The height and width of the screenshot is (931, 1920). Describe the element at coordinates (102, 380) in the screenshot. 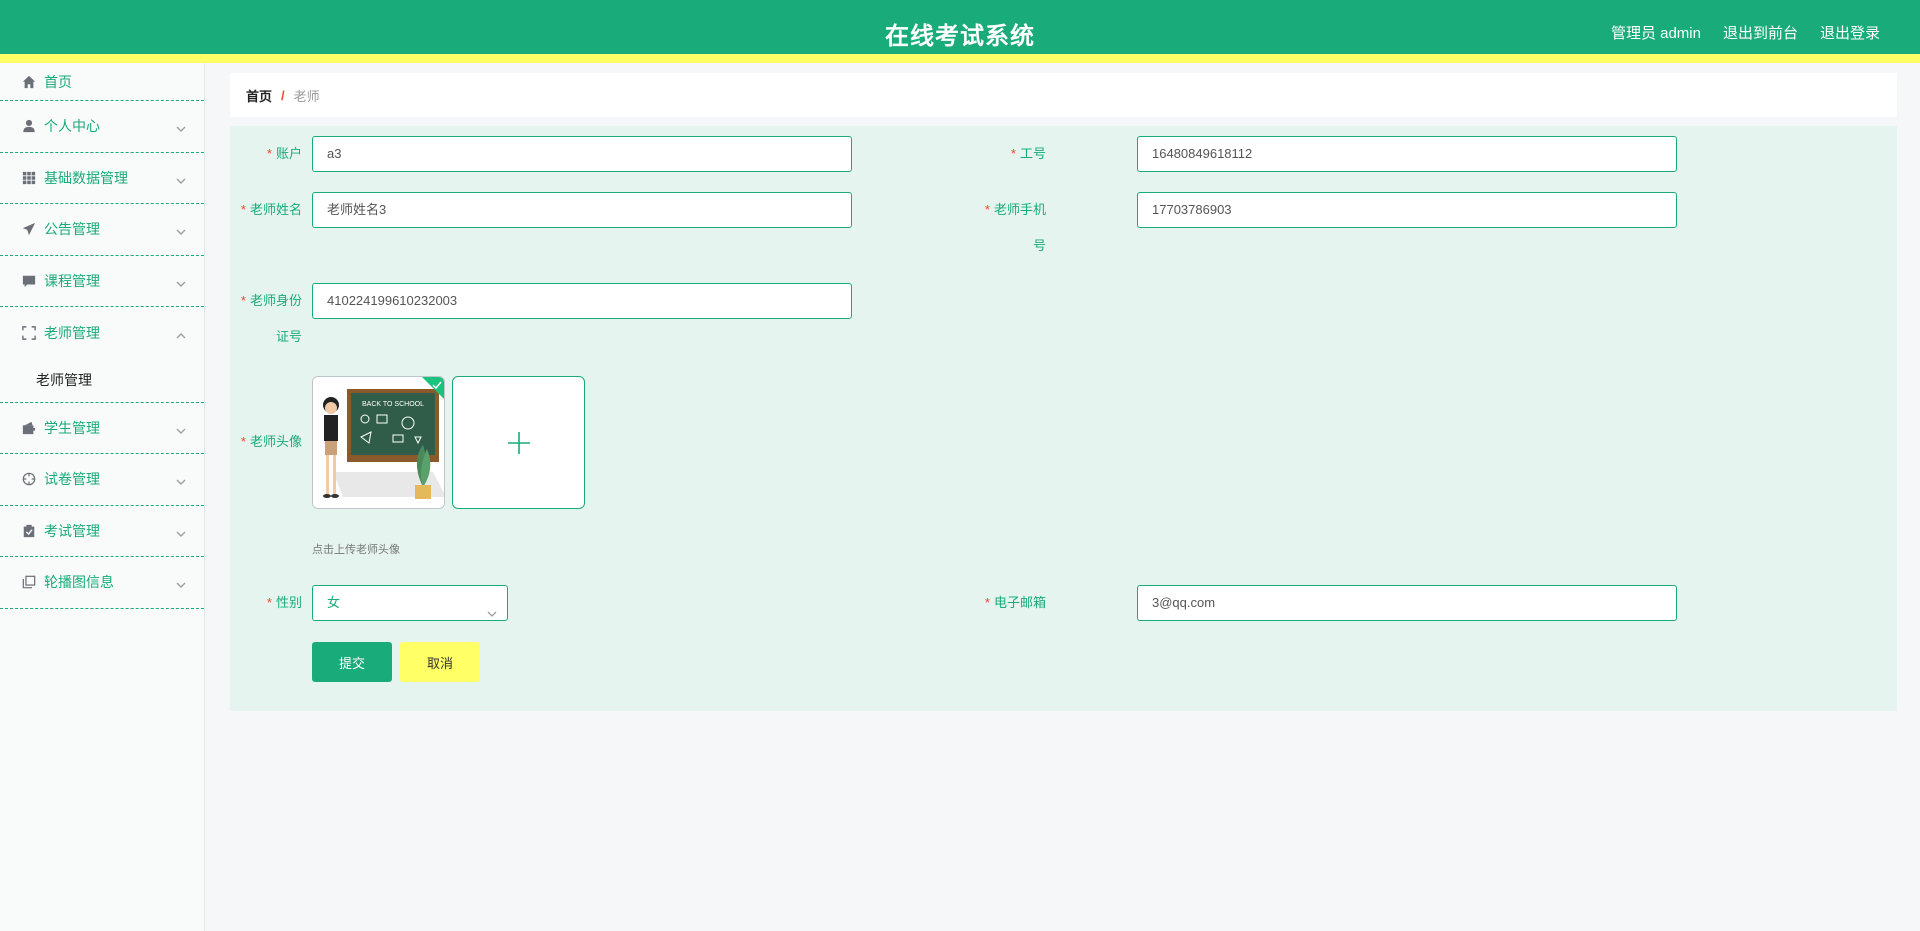

I see `submenu-teacher-management: 老师管理` at that location.